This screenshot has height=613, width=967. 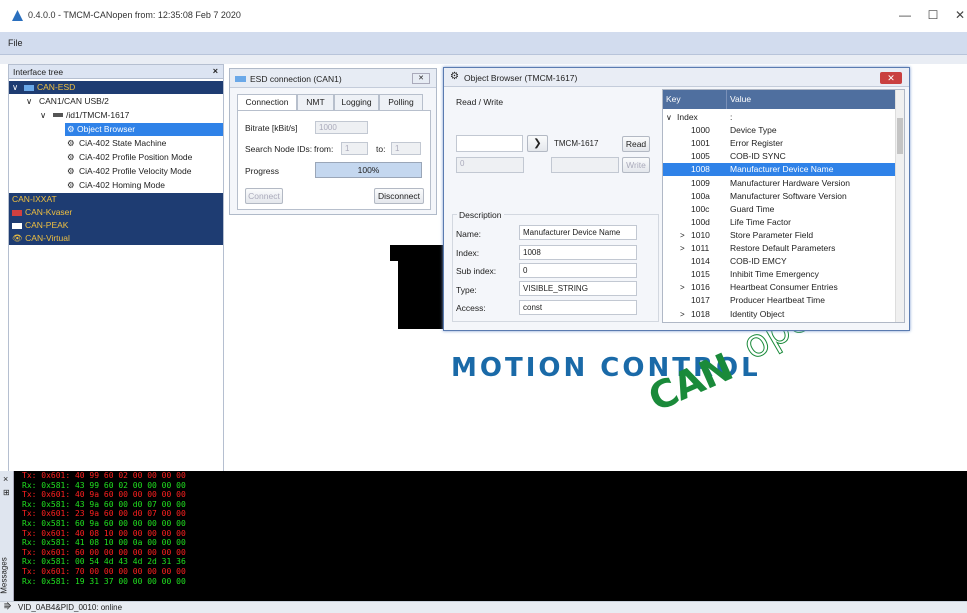 What do you see at coordinates (401, 102) in the screenshot?
I see `tab-polling: Polling` at bounding box center [401, 102].